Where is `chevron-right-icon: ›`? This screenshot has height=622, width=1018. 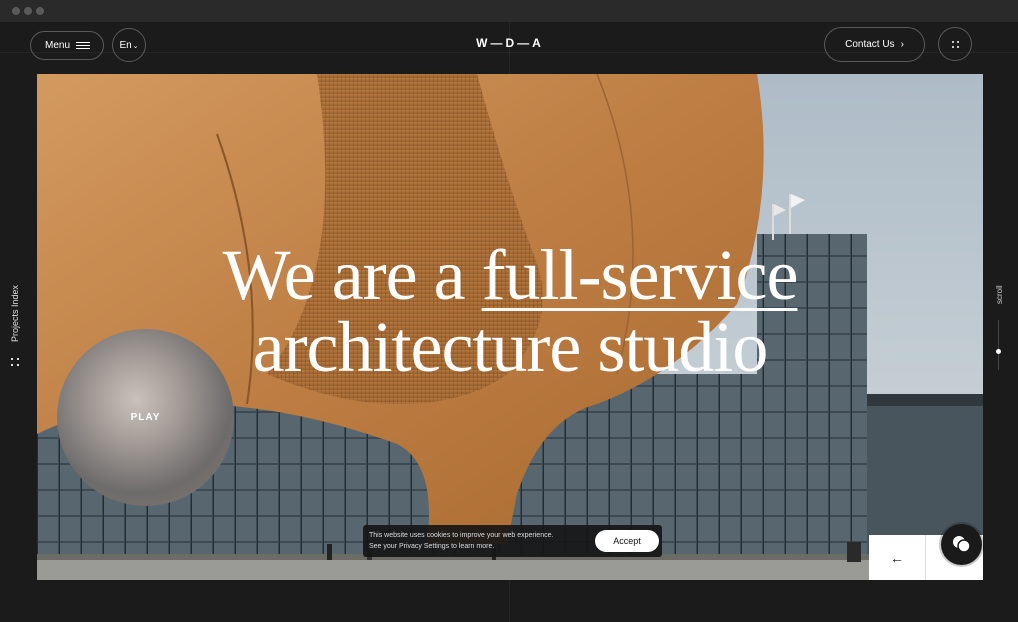
chevron-right-icon: › is located at coordinates (902, 44).